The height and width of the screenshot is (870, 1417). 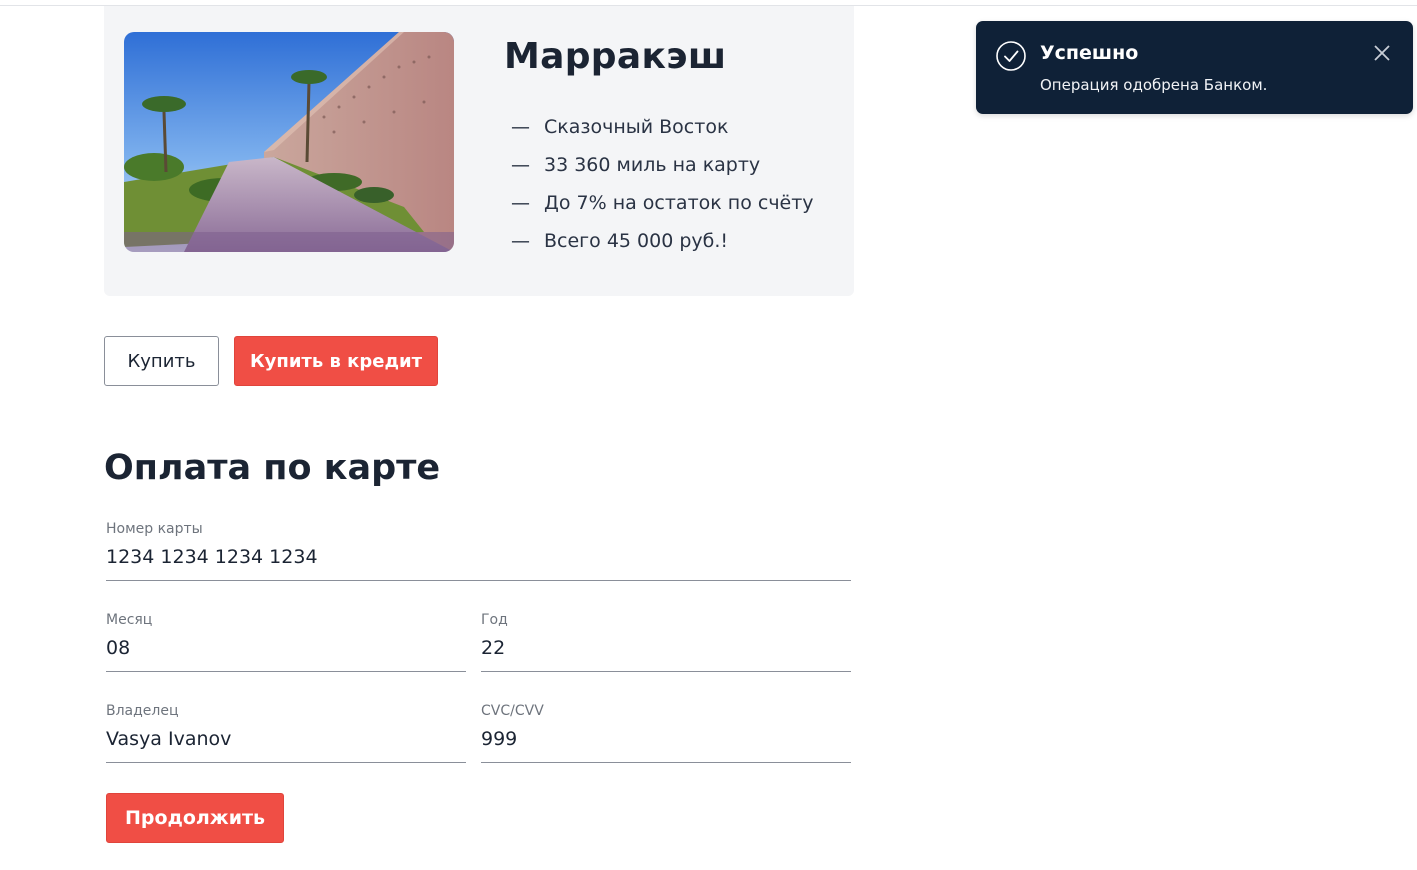 I want to click on offer-title: Марракэш, so click(x=615, y=56).